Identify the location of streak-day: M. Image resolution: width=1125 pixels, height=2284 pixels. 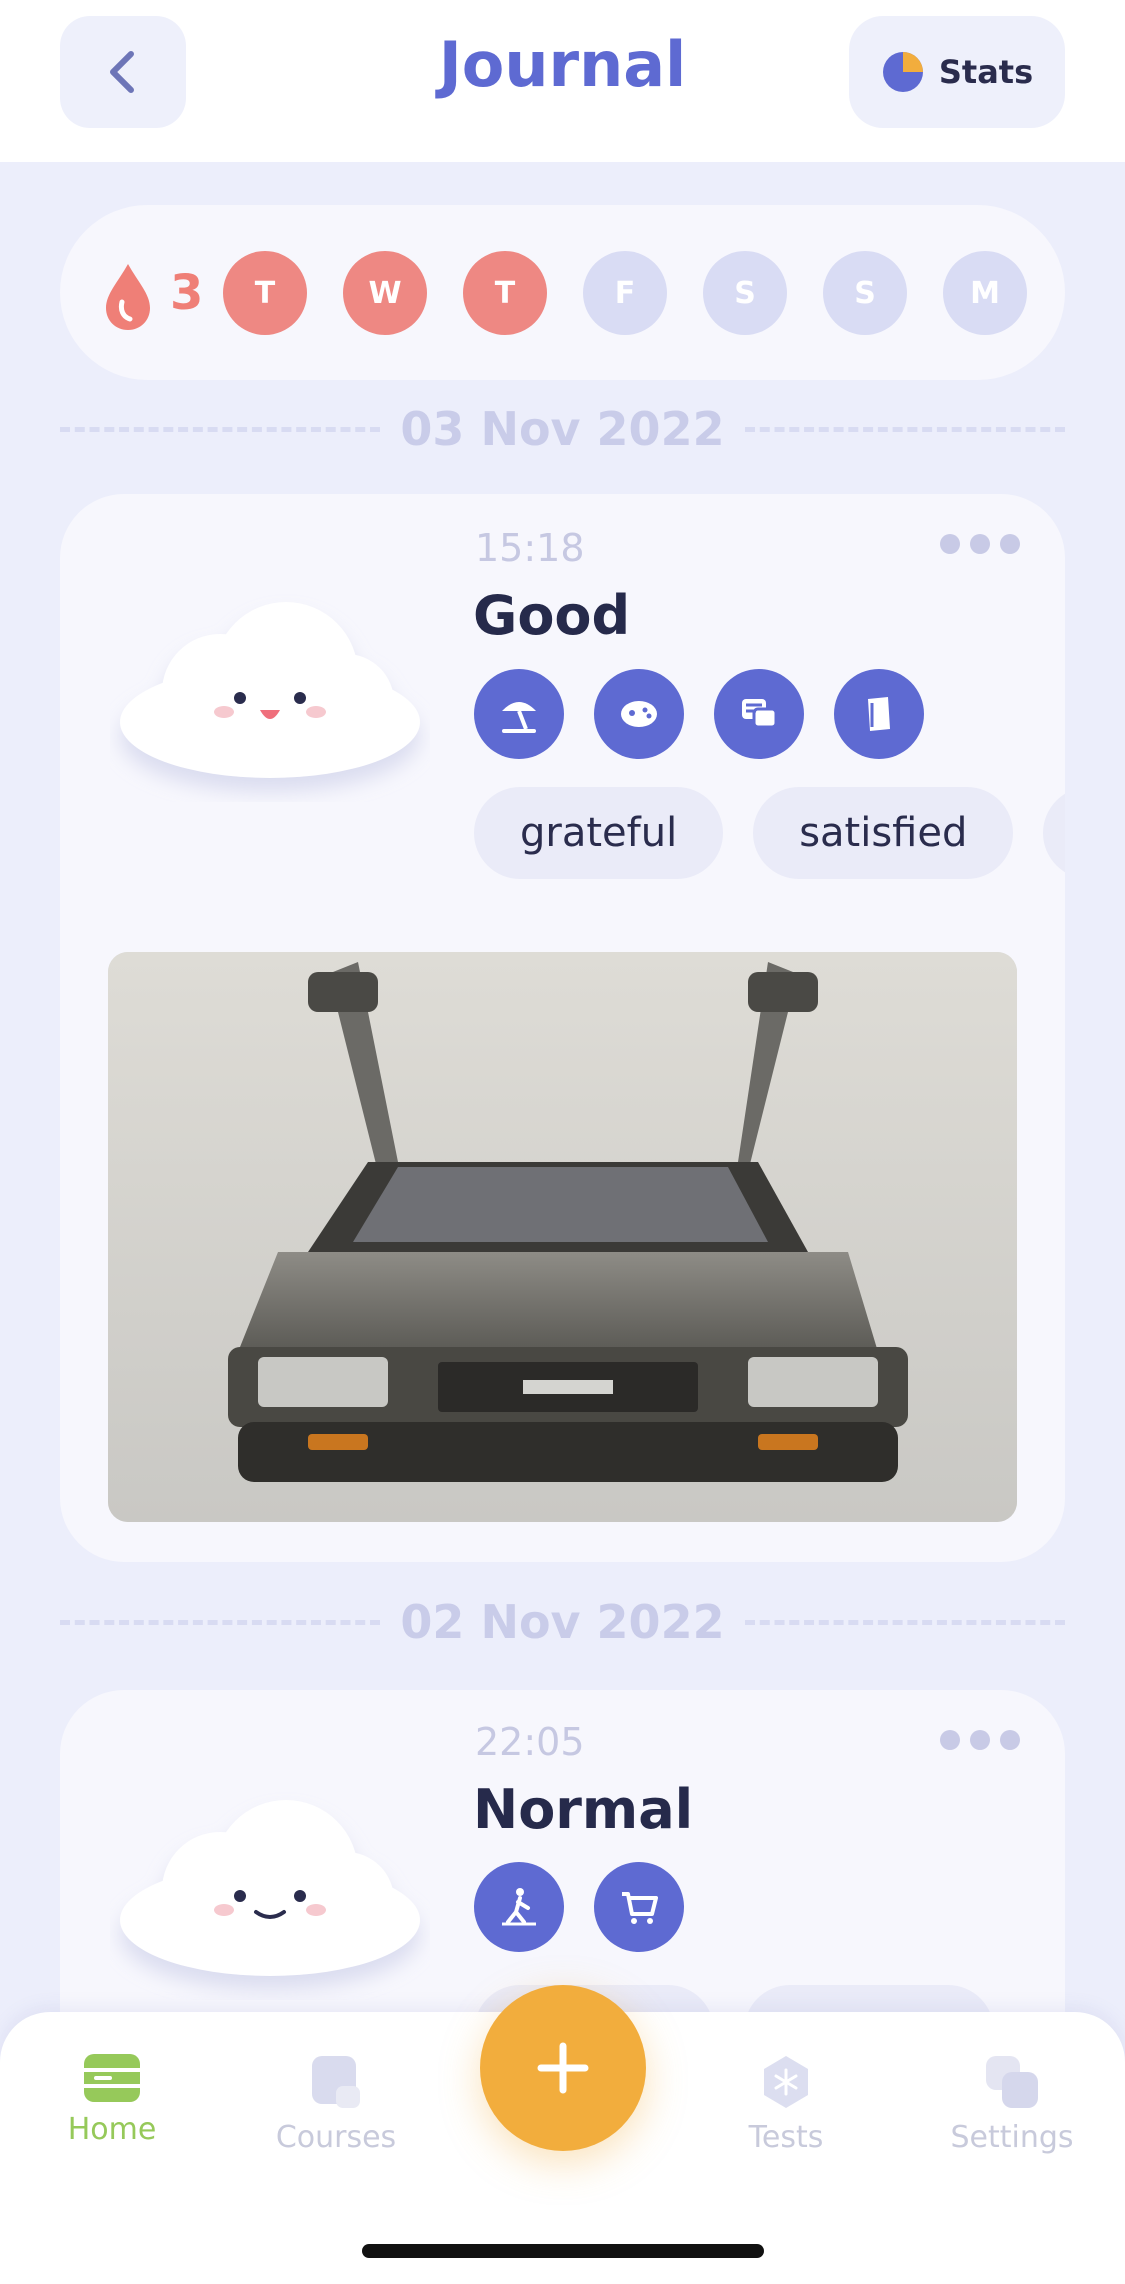
(985, 293).